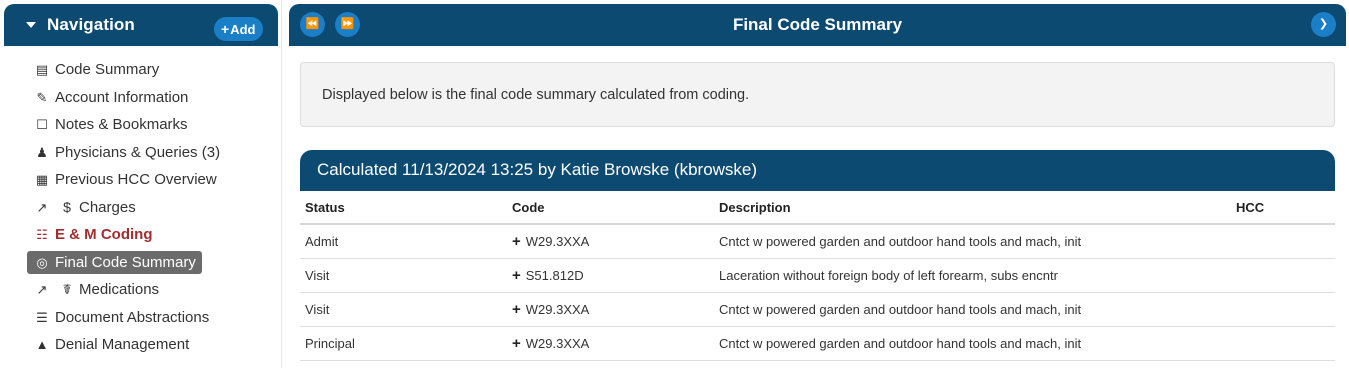 The height and width of the screenshot is (368, 1349). What do you see at coordinates (67, 289) in the screenshot?
I see `medkit-icon: ☤` at bounding box center [67, 289].